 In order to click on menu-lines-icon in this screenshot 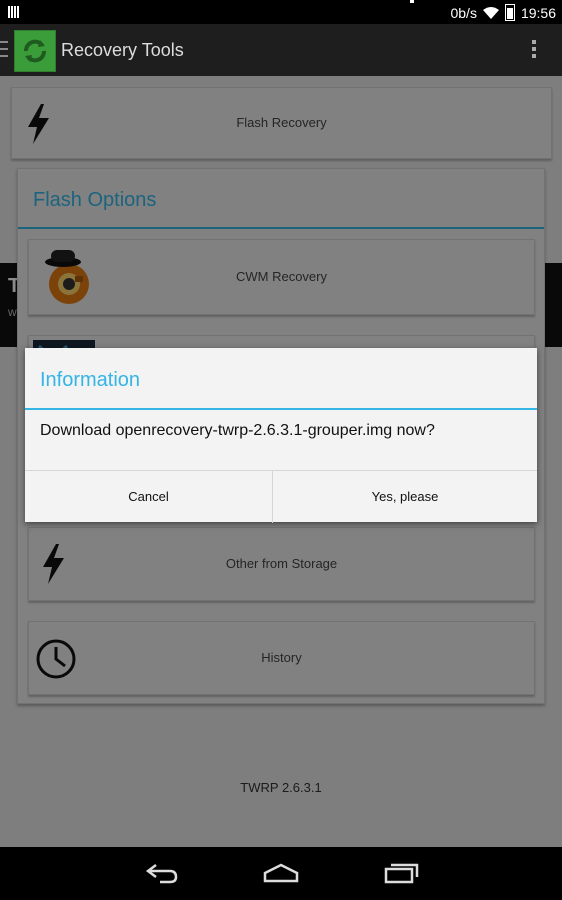, I will do `click(4, 50)`.